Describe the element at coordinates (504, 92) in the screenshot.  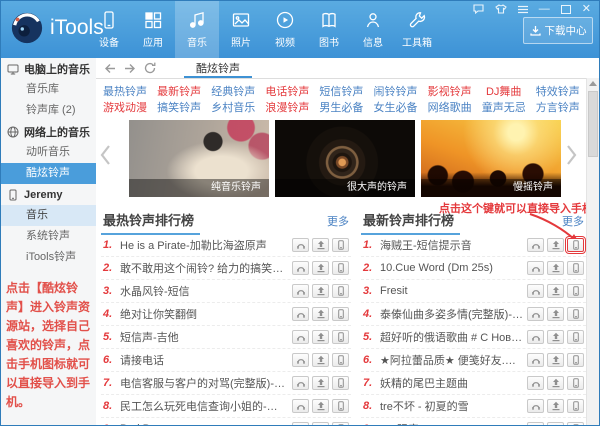
I see `category-link: DJ舞曲` at that location.